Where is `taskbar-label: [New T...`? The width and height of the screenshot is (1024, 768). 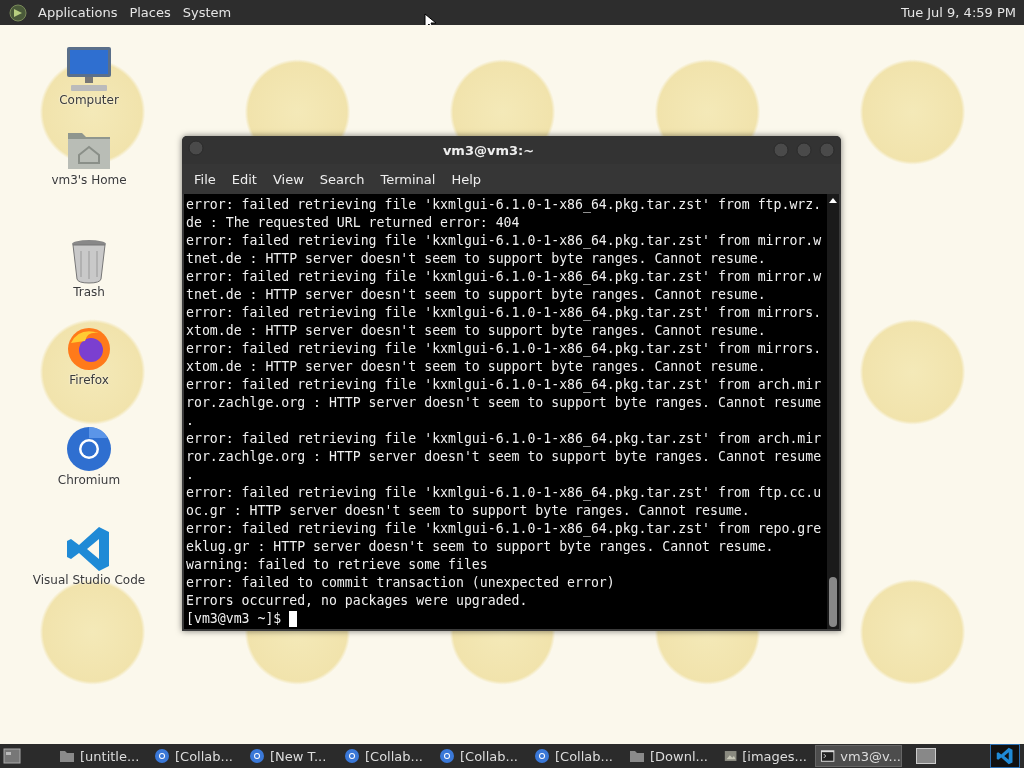 taskbar-label: [New T... is located at coordinates (298, 756).